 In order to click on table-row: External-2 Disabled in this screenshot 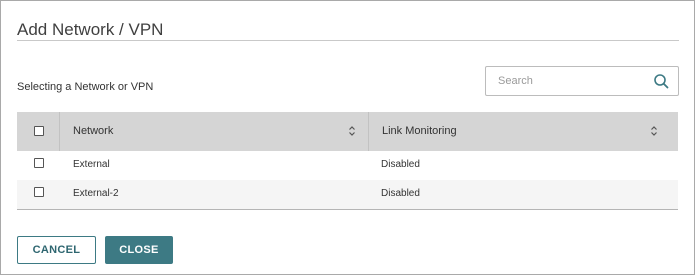, I will do `click(347, 194)`.